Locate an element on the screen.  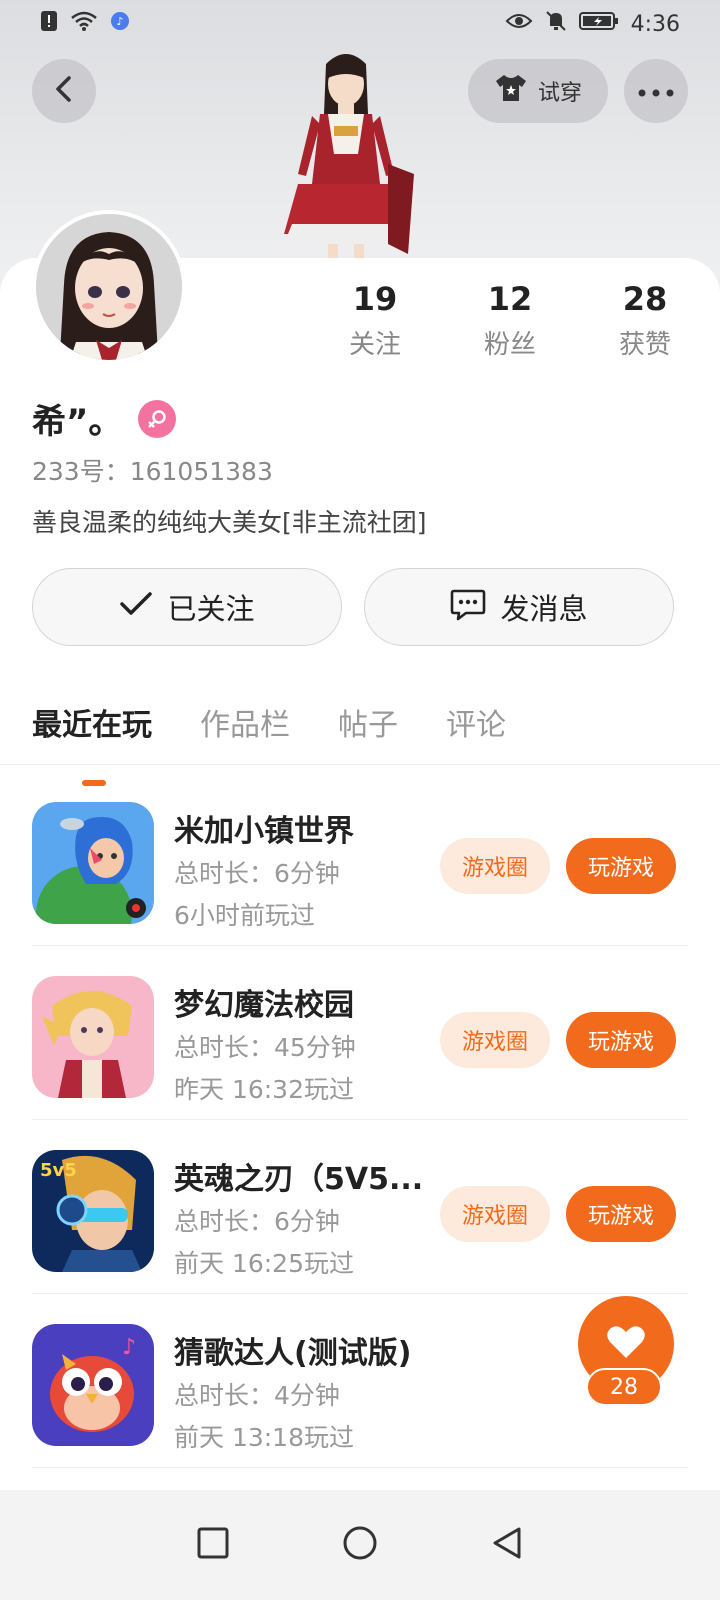
chevron-left-icon is located at coordinates (64, 91).